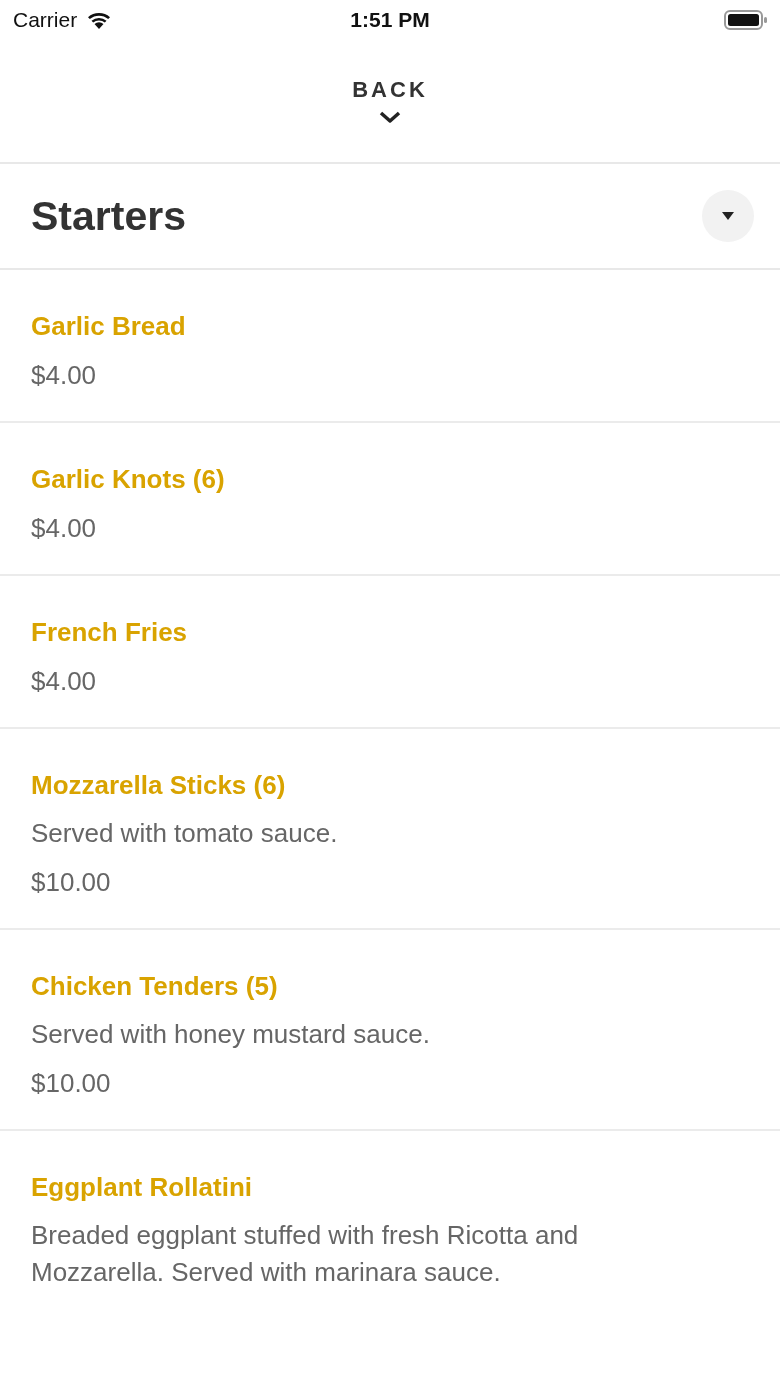 The width and height of the screenshot is (780, 1387). I want to click on carrier-label: Carrier, so click(45, 20).